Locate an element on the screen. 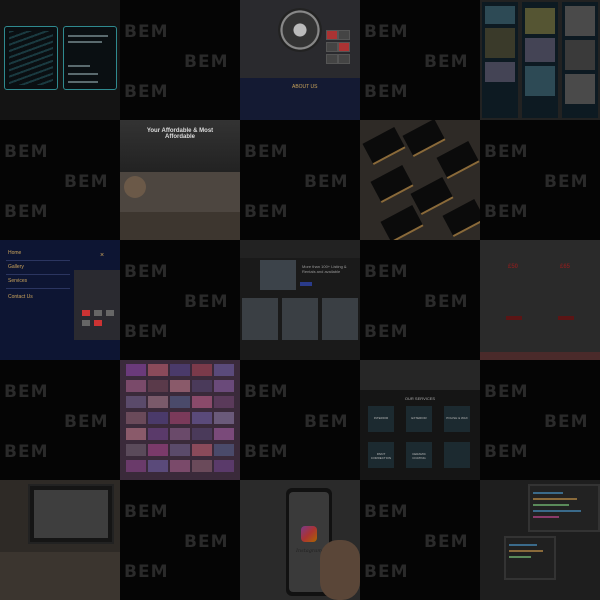  service-card: PAINT CORRECTION is located at coordinates (381, 455).